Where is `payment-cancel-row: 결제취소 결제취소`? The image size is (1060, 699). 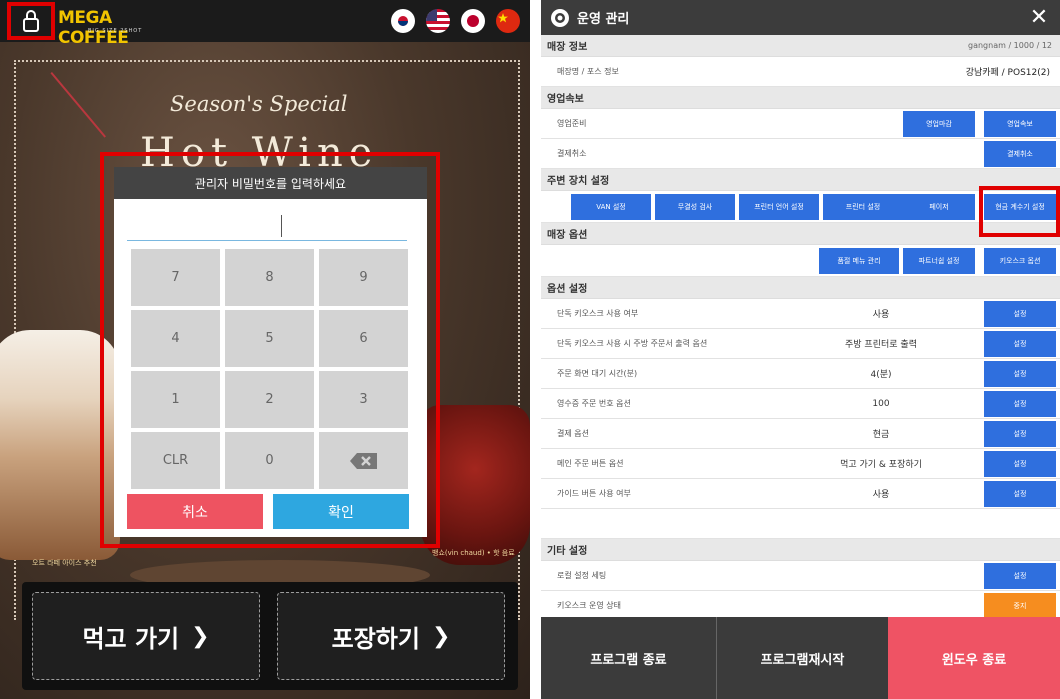
payment-cancel-row: 결제취소 결제취소 is located at coordinates (800, 154).